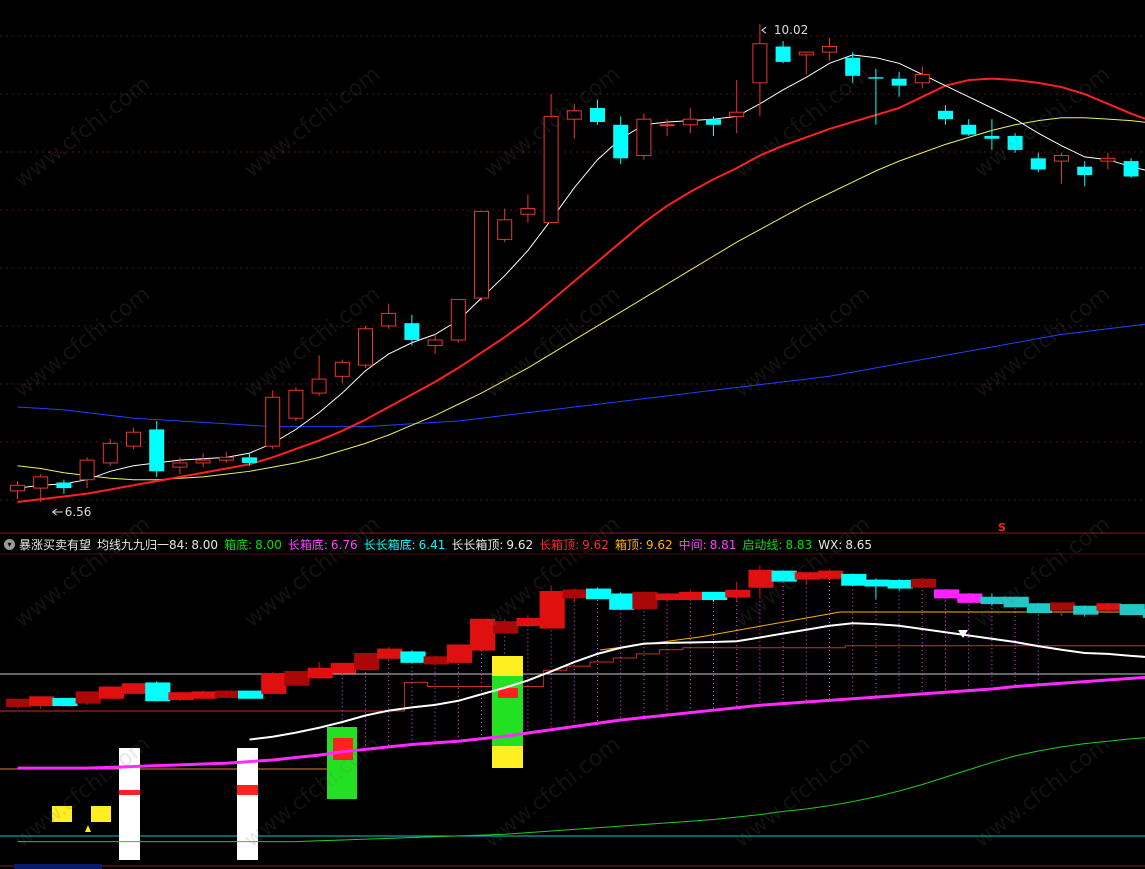  I want to click on indicator-param-value: 8.00, so click(268, 544).